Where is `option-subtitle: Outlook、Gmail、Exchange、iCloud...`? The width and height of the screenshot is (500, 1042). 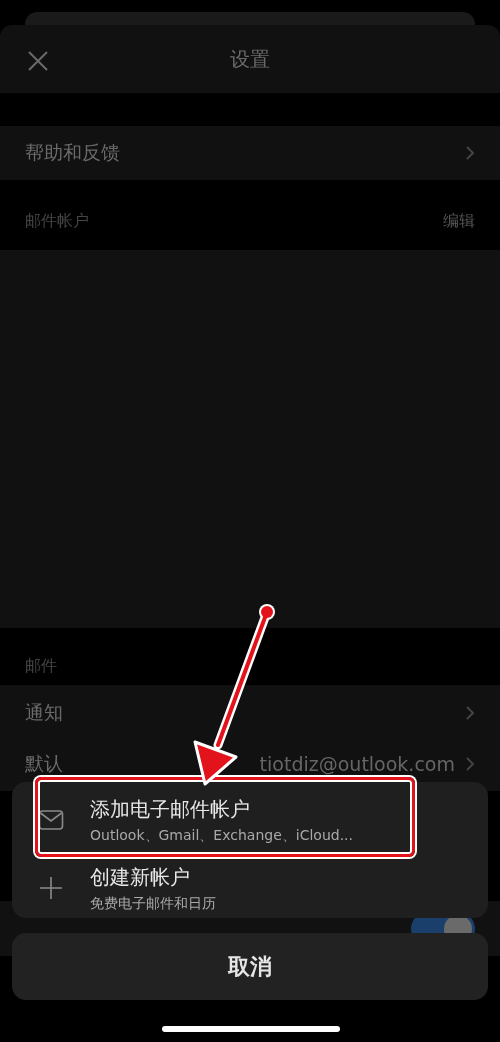
option-subtitle: Outlook、Gmail、Exchange、iCloud... is located at coordinates (221, 835).